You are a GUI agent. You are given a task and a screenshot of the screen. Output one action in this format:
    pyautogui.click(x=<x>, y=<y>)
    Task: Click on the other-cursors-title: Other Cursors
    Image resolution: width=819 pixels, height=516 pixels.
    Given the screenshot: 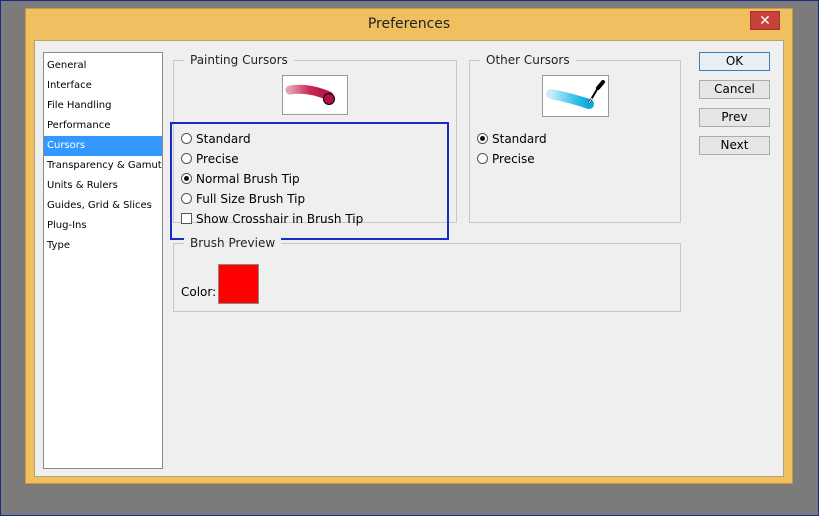 What is the action you would take?
    pyautogui.click(x=528, y=60)
    